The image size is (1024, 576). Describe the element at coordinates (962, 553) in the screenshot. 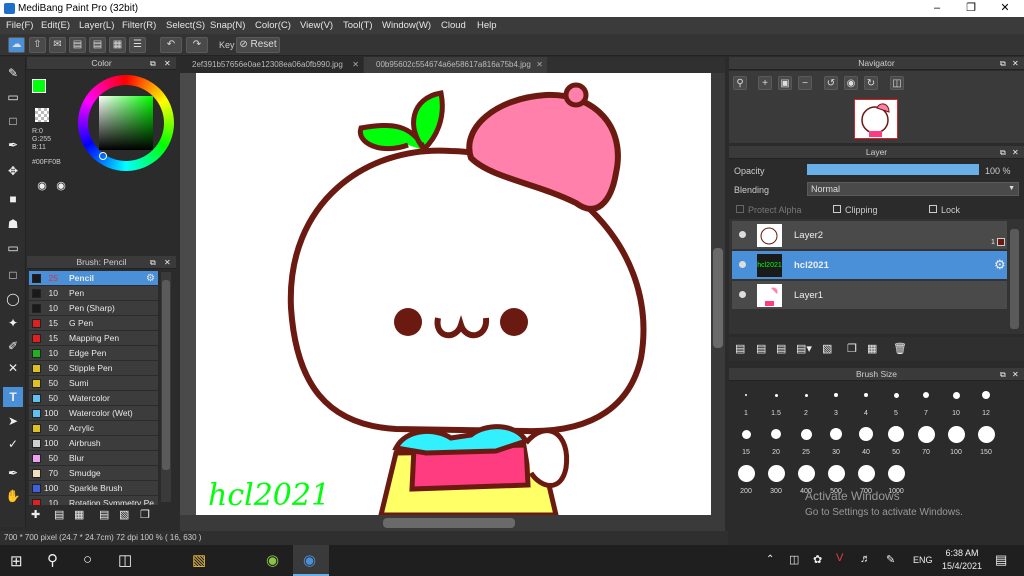

I see `taskbar-time: 6:38 AM` at that location.